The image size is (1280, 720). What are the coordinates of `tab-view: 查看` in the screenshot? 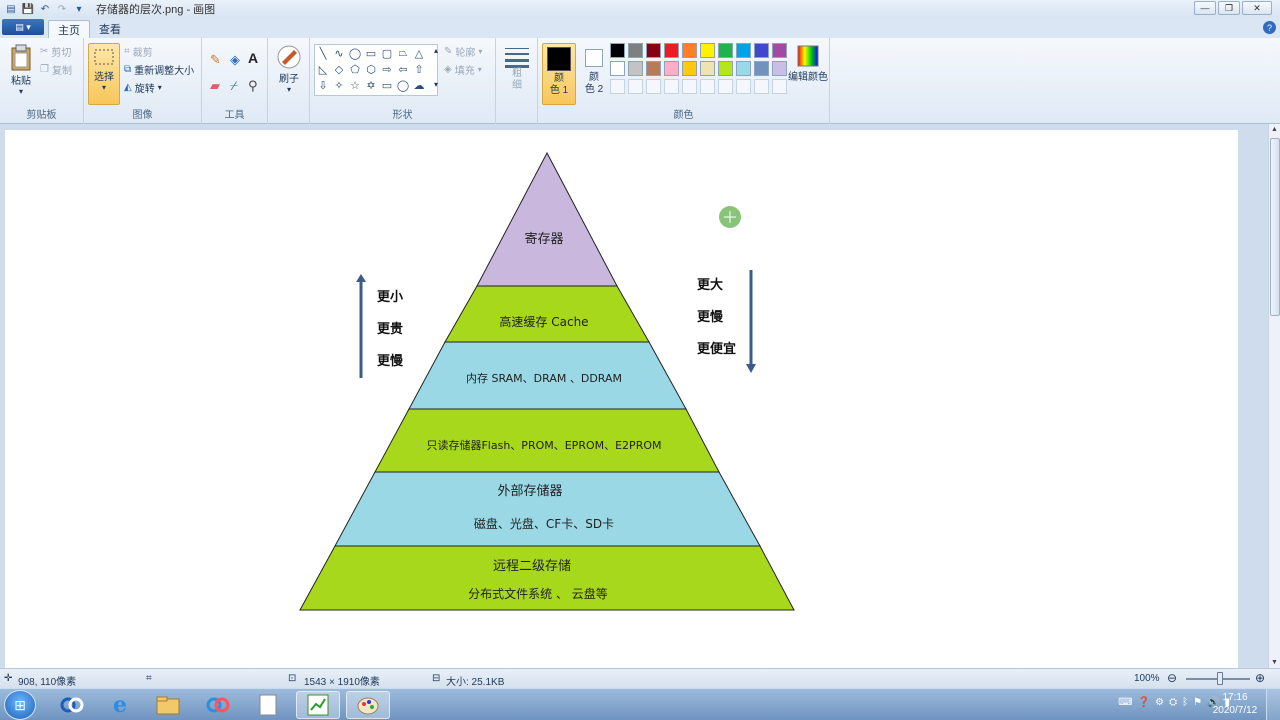 It's located at (110, 29).